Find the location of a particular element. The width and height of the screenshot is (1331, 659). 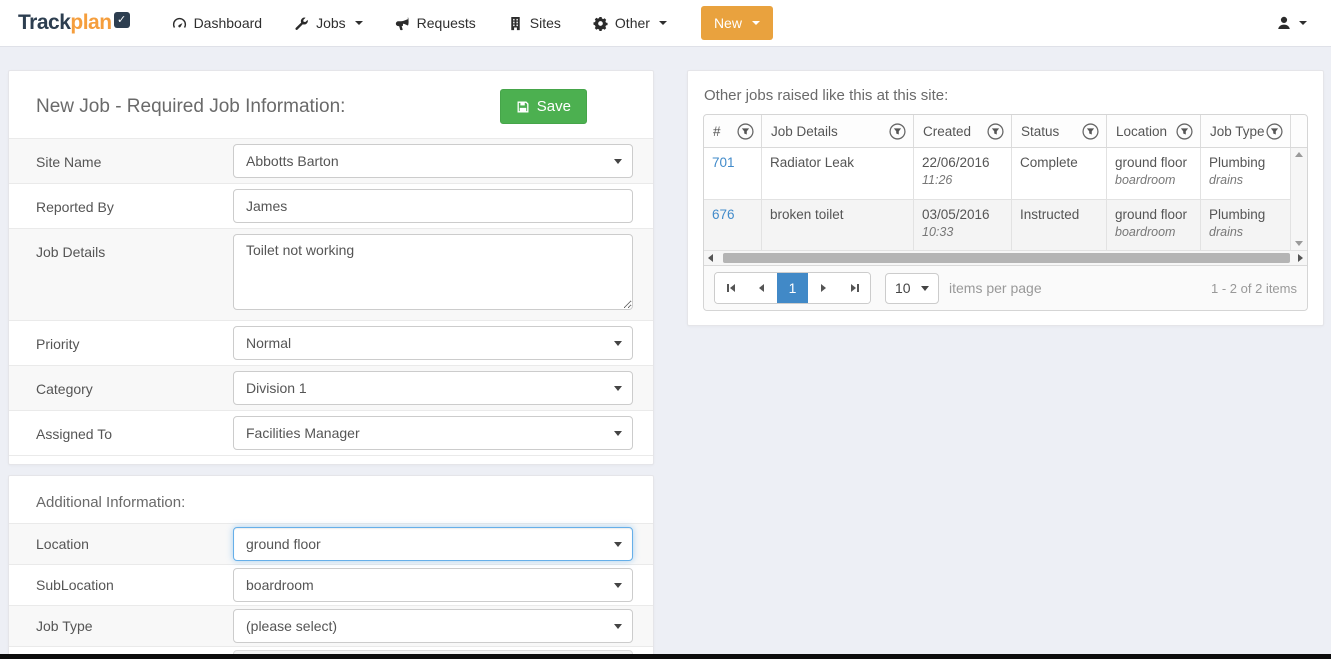

scrollbar-thumb is located at coordinates (1006, 258).